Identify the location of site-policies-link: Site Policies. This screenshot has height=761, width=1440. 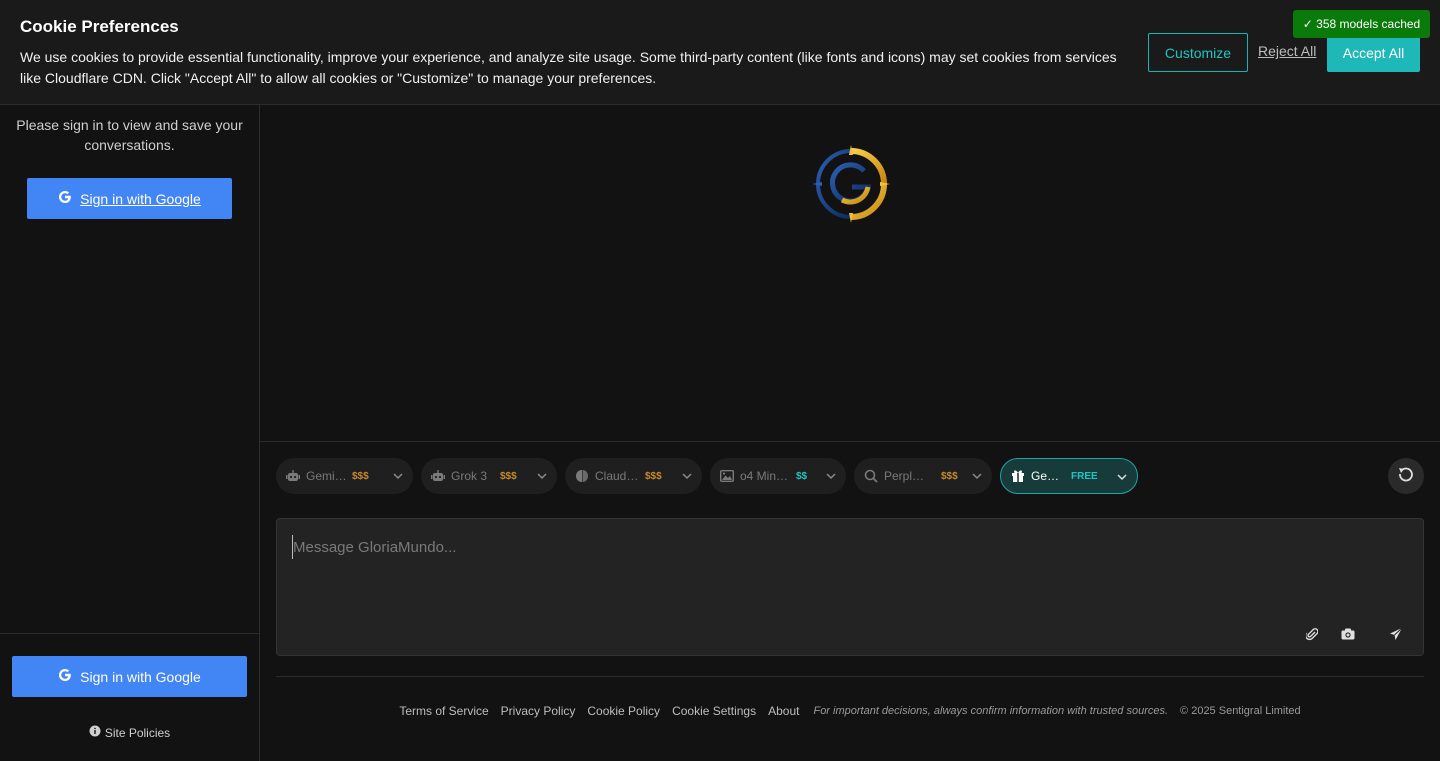
(129, 732).